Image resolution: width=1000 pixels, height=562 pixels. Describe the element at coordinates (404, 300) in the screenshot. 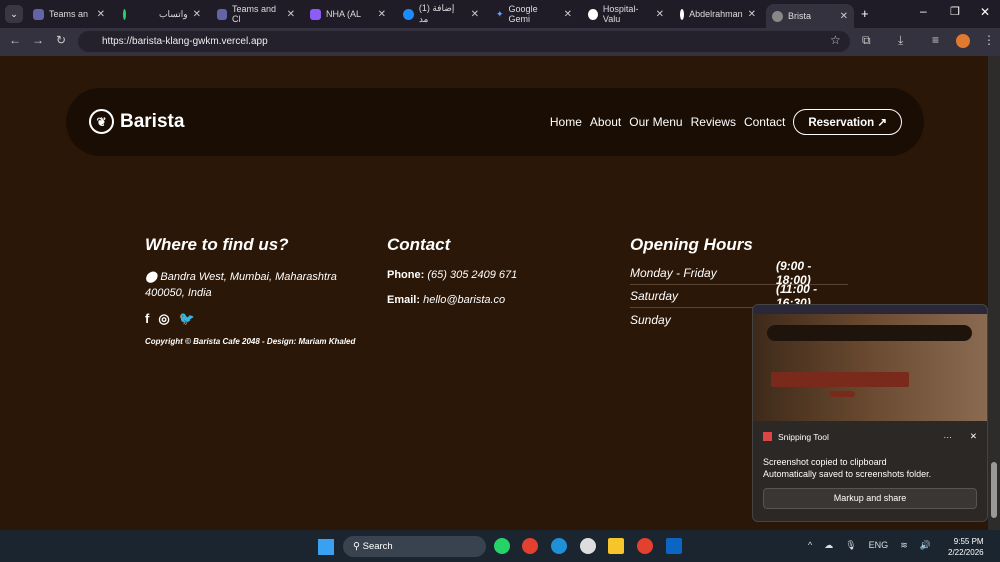

I see `email-label: Email:` at that location.